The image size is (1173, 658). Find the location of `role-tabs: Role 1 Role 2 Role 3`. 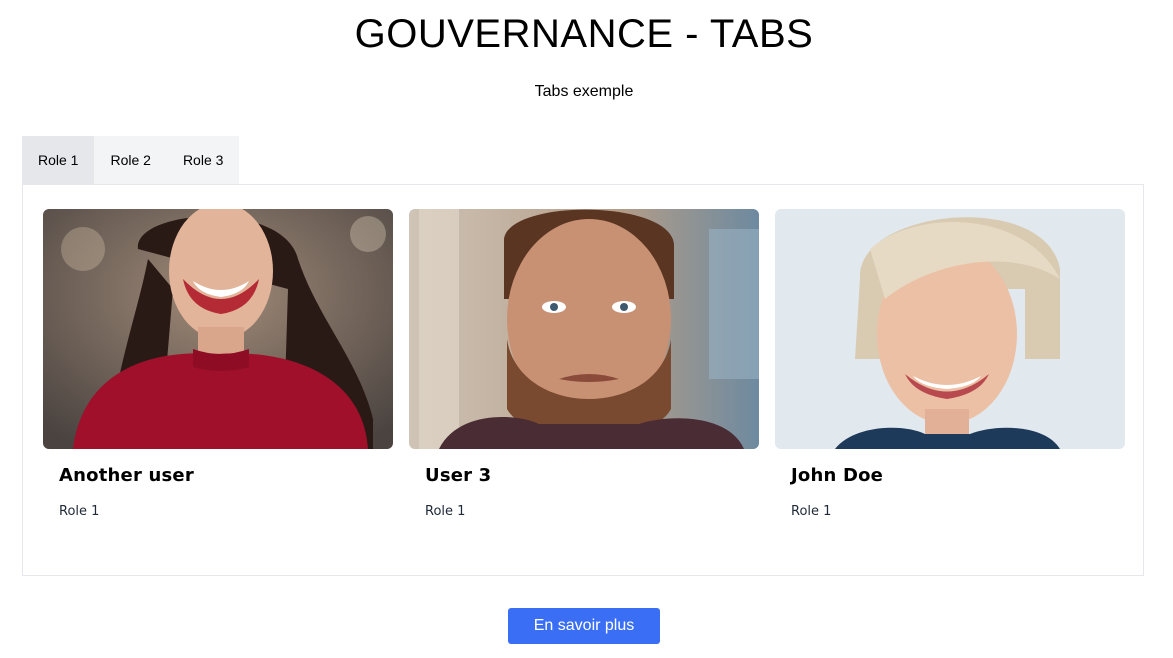

role-tabs: Role 1 Role 2 Role 3 is located at coordinates (131, 160).